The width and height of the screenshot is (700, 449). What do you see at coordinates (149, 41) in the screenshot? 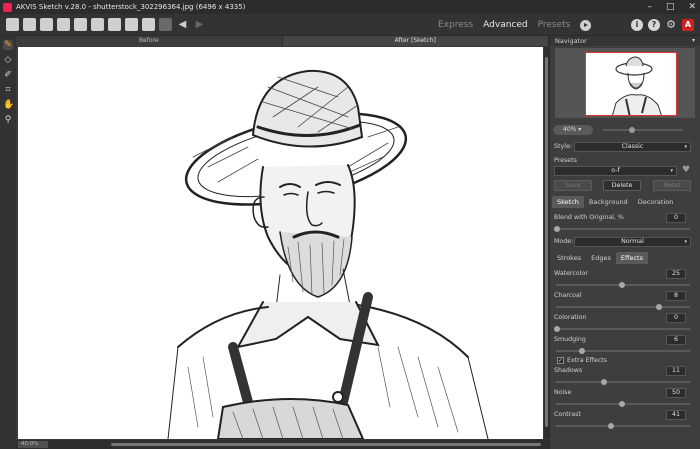
I see `tab-before: Before` at bounding box center [149, 41].